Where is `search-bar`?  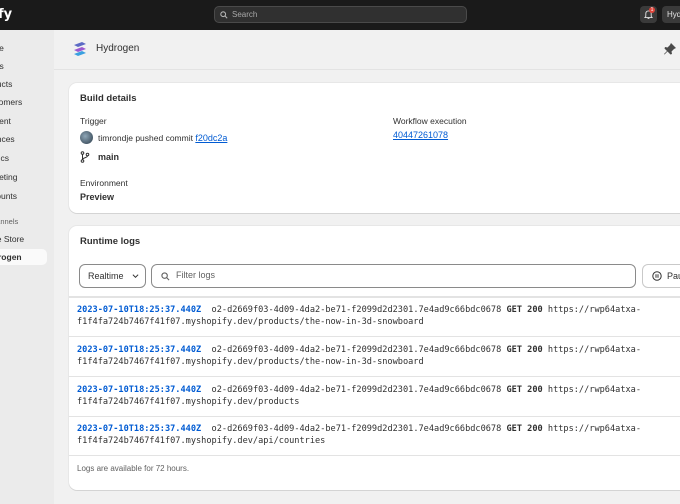
search-bar is located at coordinates (340, 14).